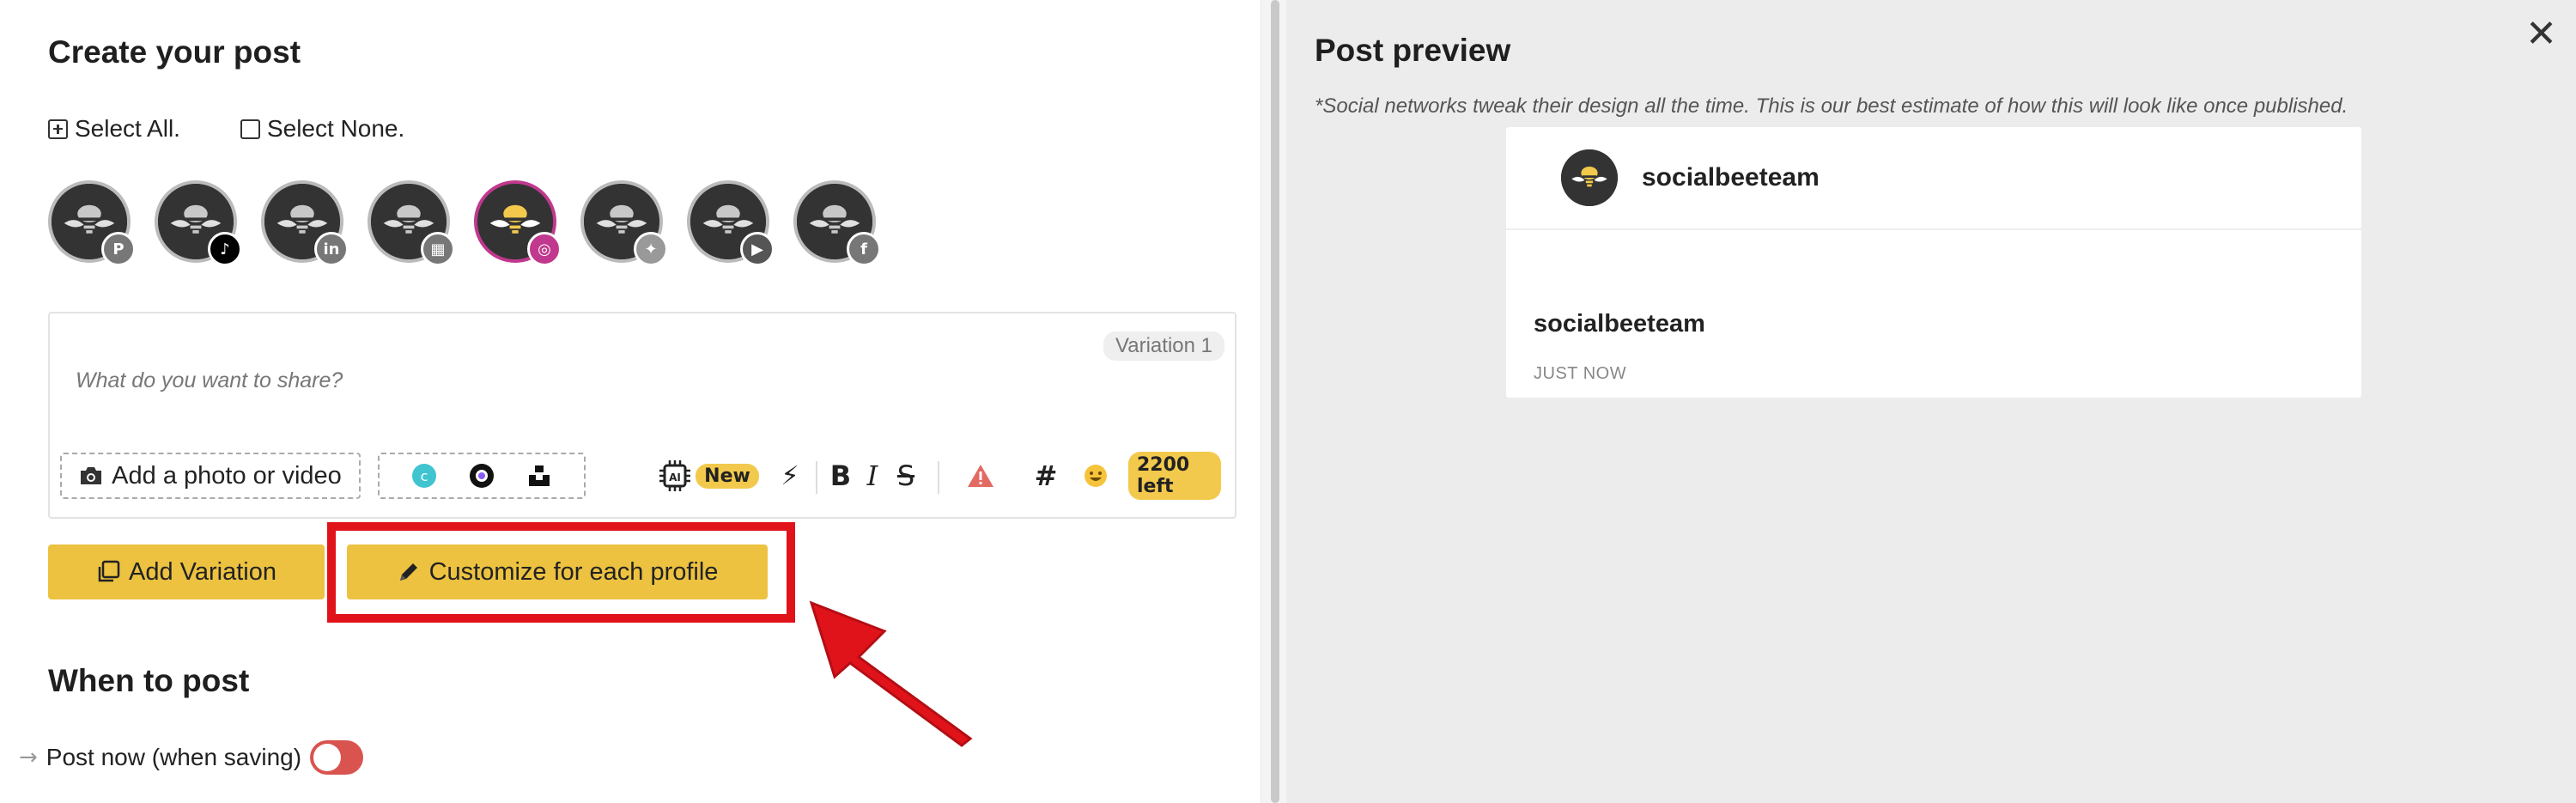 Image resolution: width=2576 pixels, height=803 pixels. Describe the element at coordinates (561, 572) in the screenshot. I see `highlight-annotation-box` at that location.